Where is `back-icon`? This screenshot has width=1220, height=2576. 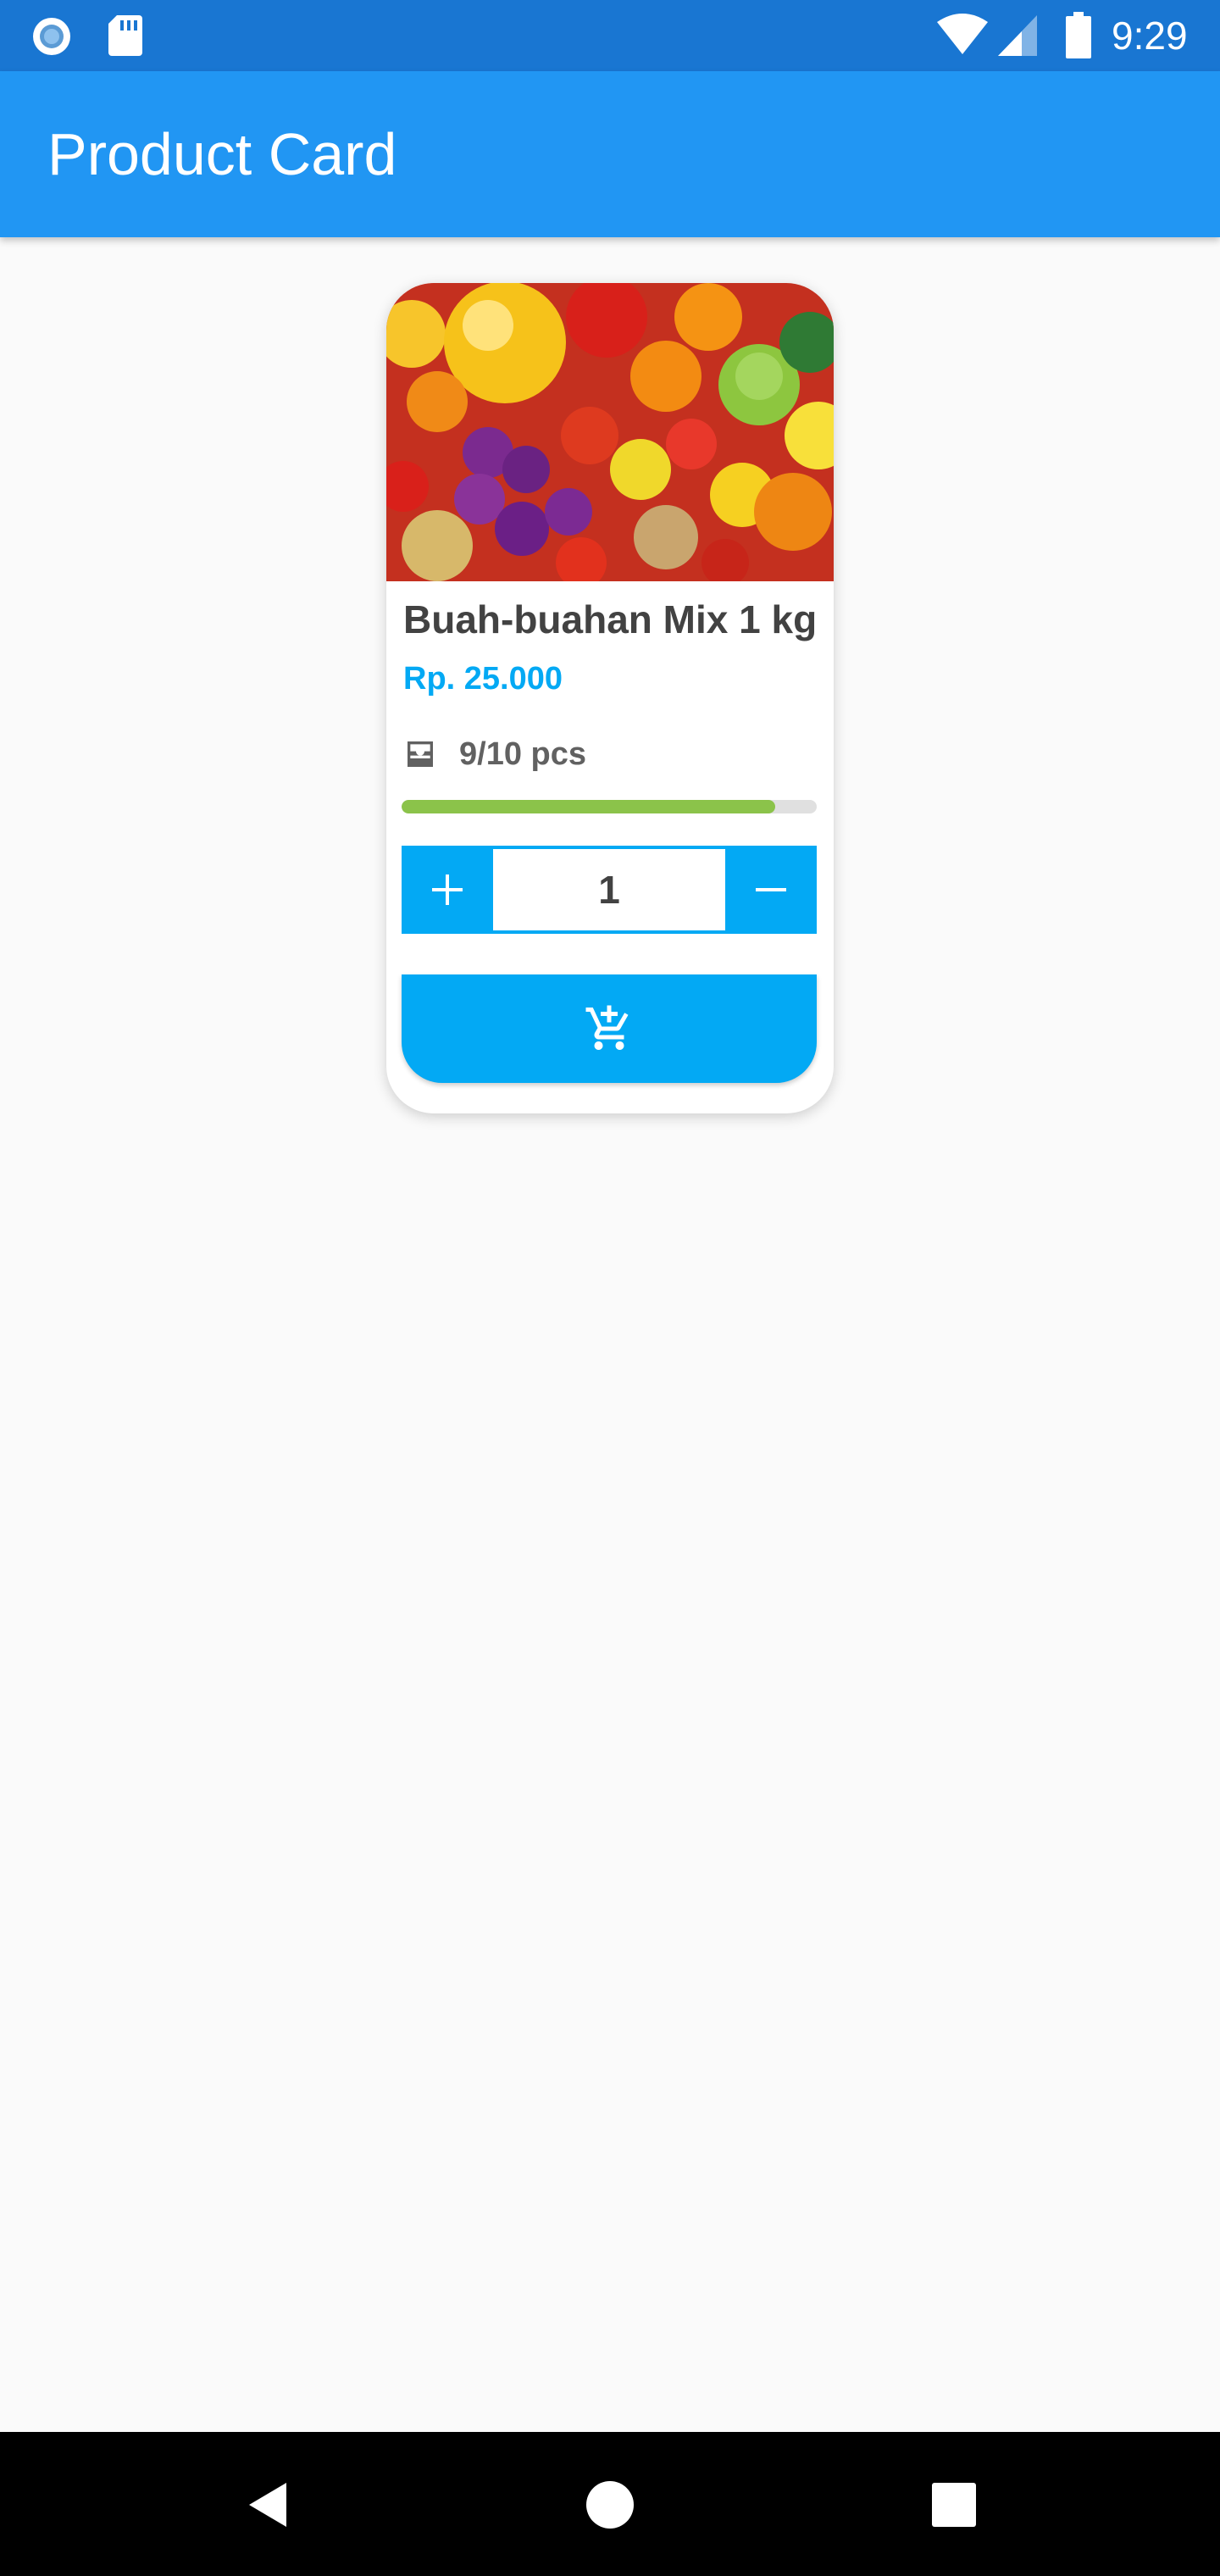
back-icon is located at coordinates (267, 2505).